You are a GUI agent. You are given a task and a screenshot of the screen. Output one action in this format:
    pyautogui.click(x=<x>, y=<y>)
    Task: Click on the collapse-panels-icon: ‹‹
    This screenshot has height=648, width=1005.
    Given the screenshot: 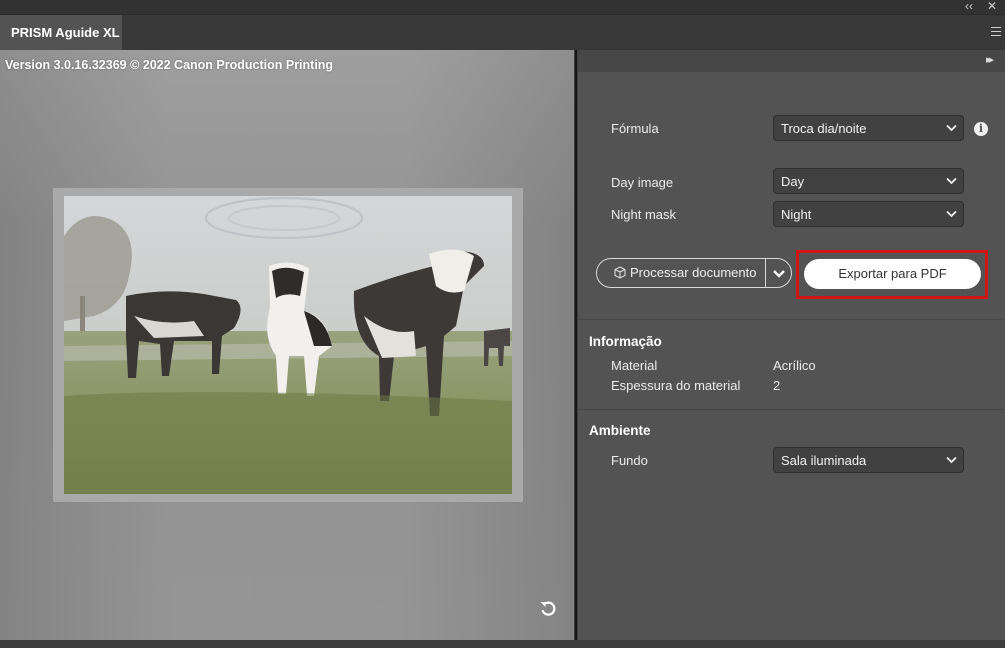 What is the action you would take?
    pyautogui.click(x=969, y=6)
    